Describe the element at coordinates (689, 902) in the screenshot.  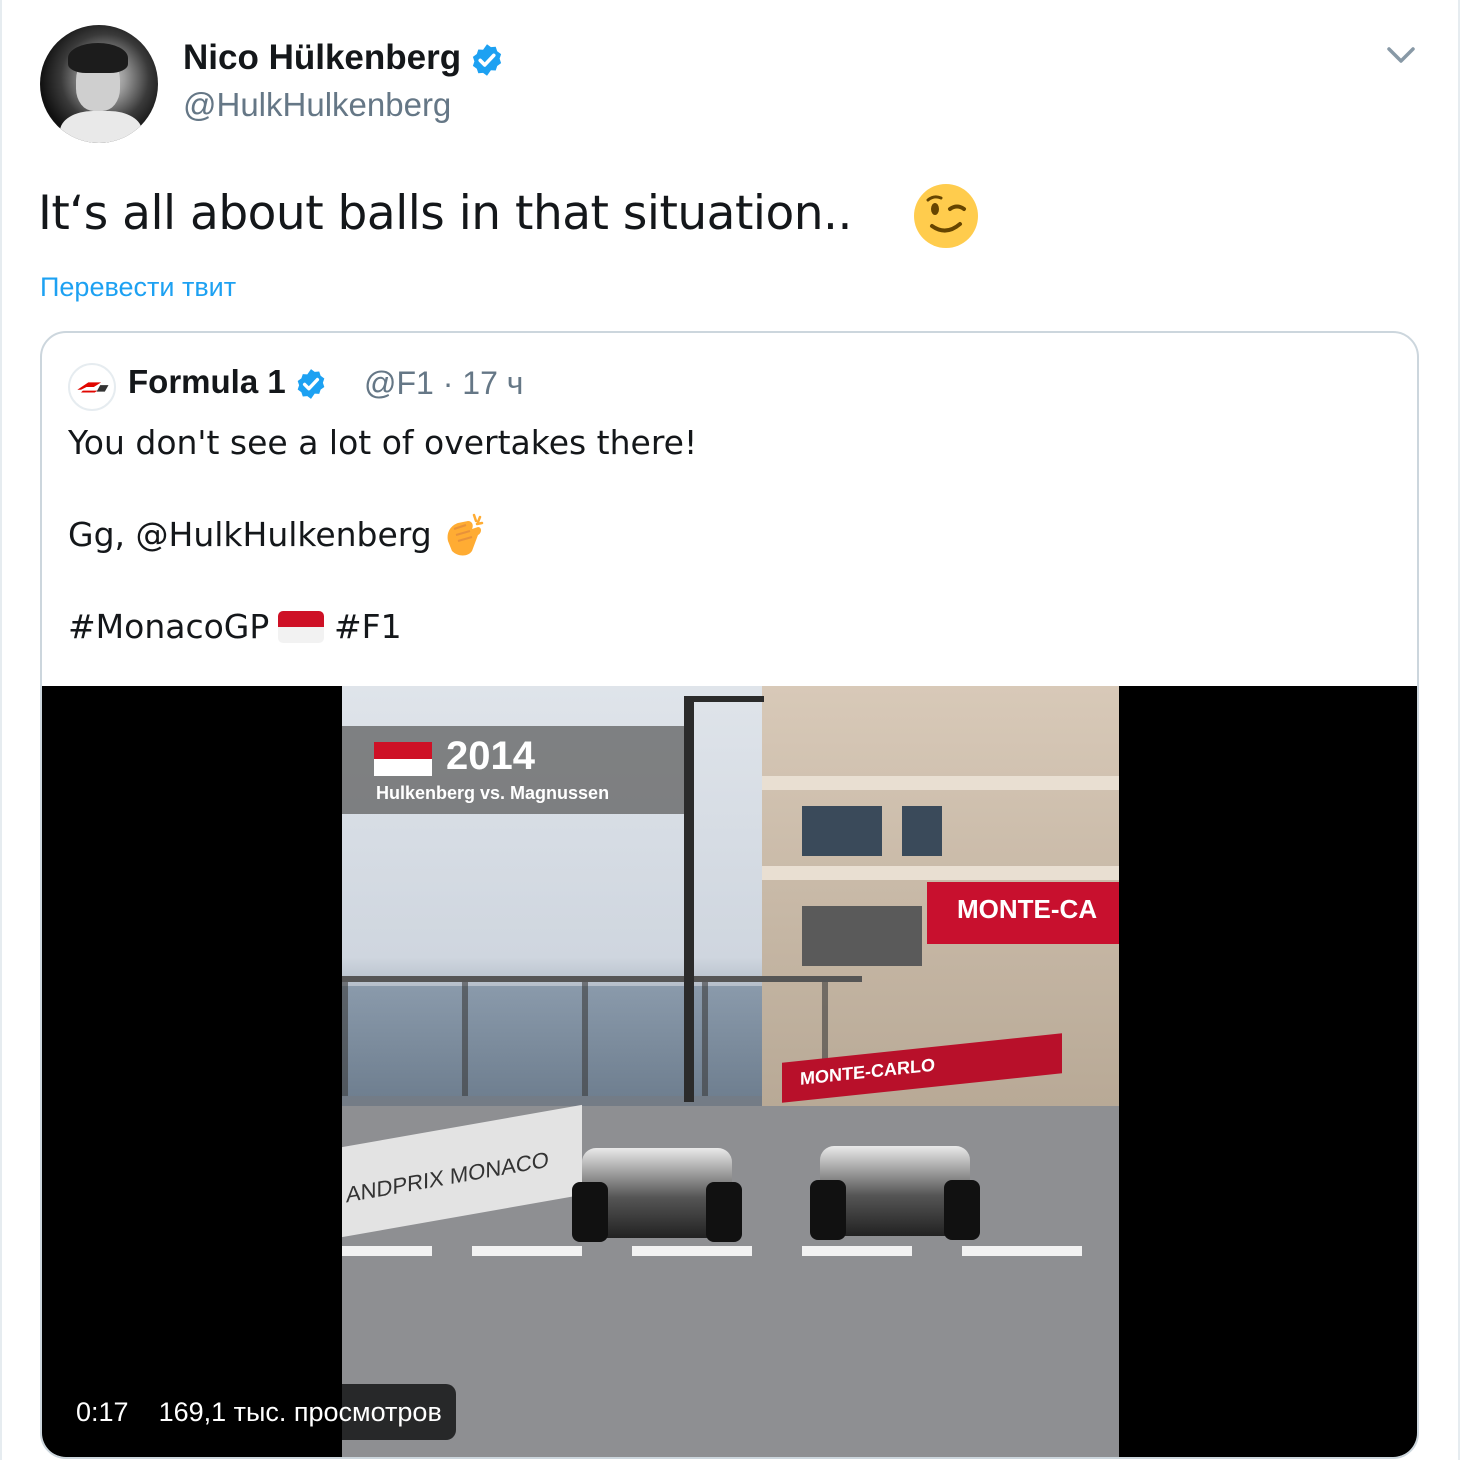
I see `video-lamp-pole` at that location.